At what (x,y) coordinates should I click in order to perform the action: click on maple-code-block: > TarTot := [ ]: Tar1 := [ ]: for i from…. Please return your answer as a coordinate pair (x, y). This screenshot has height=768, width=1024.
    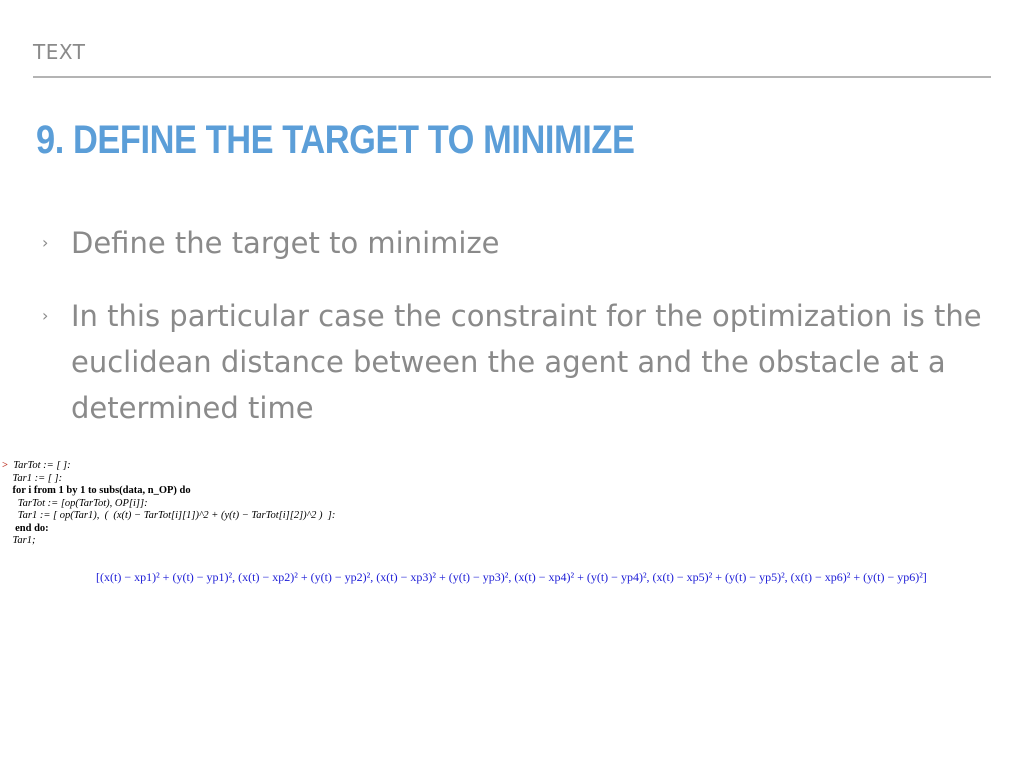
    Looking at the image, I should click on (168, 504).